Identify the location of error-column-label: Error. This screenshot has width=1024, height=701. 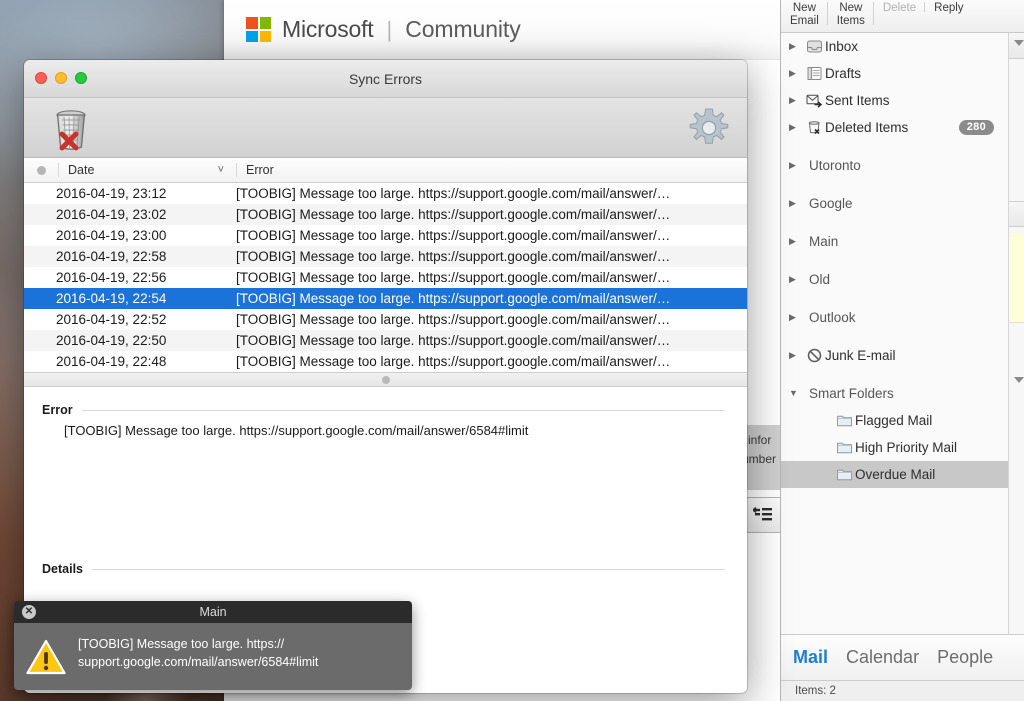
(260, 170).